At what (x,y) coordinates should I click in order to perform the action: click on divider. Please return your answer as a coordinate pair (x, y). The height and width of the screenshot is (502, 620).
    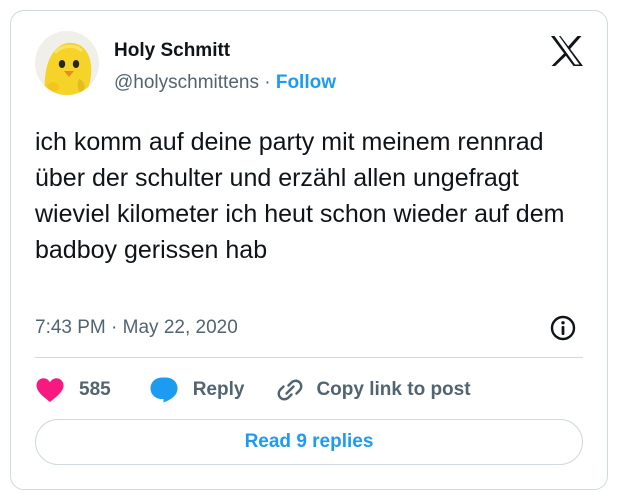
    Looking at the image, I should click on (309, 357).